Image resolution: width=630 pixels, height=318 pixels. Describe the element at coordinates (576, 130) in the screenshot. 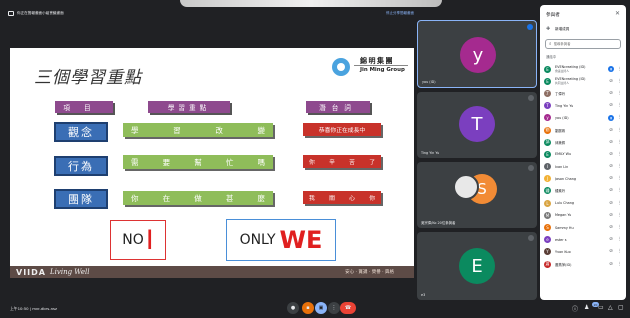

I see `participant-name: 劉麗珠` at that location.